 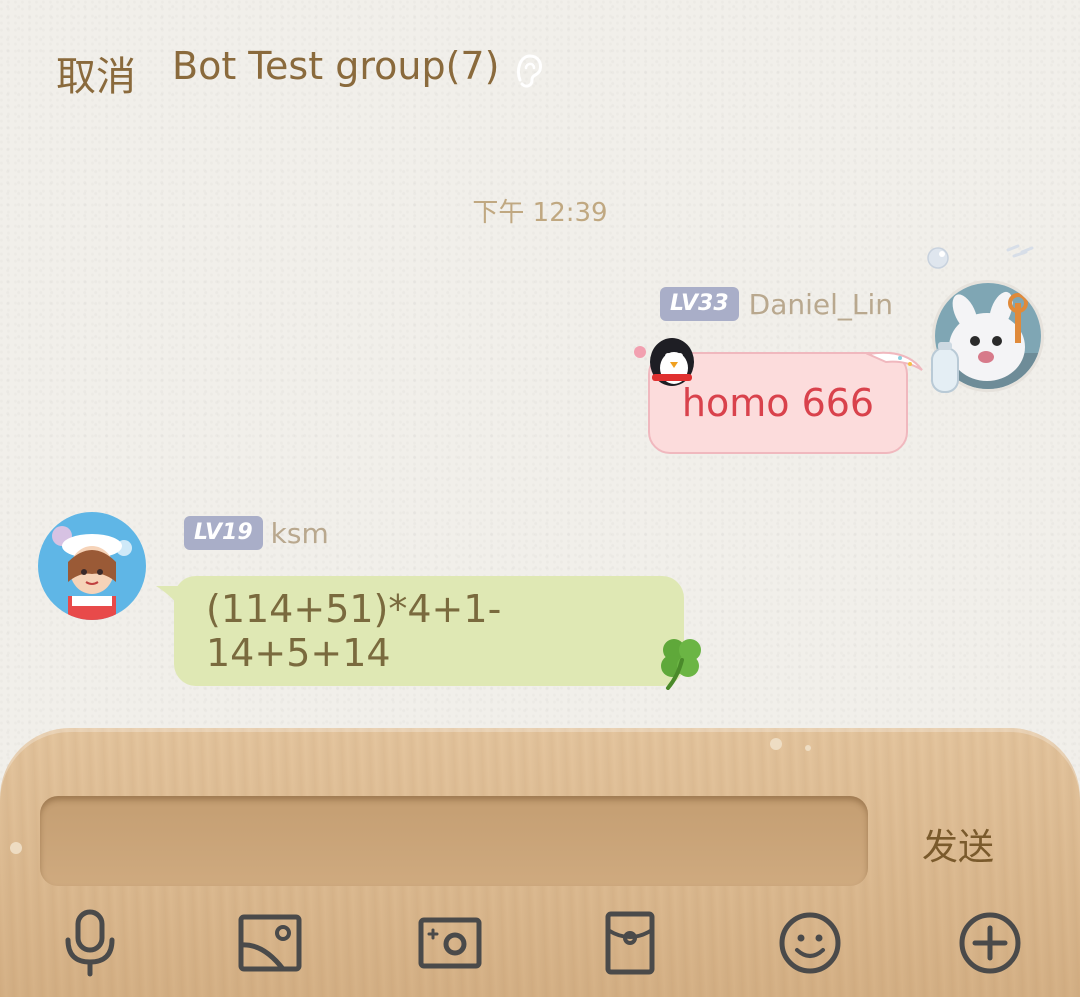 What do you see at coordinates (778, 403) in the screenshot?
I see `message-text: homo 666` at bounding box center [778, 403].